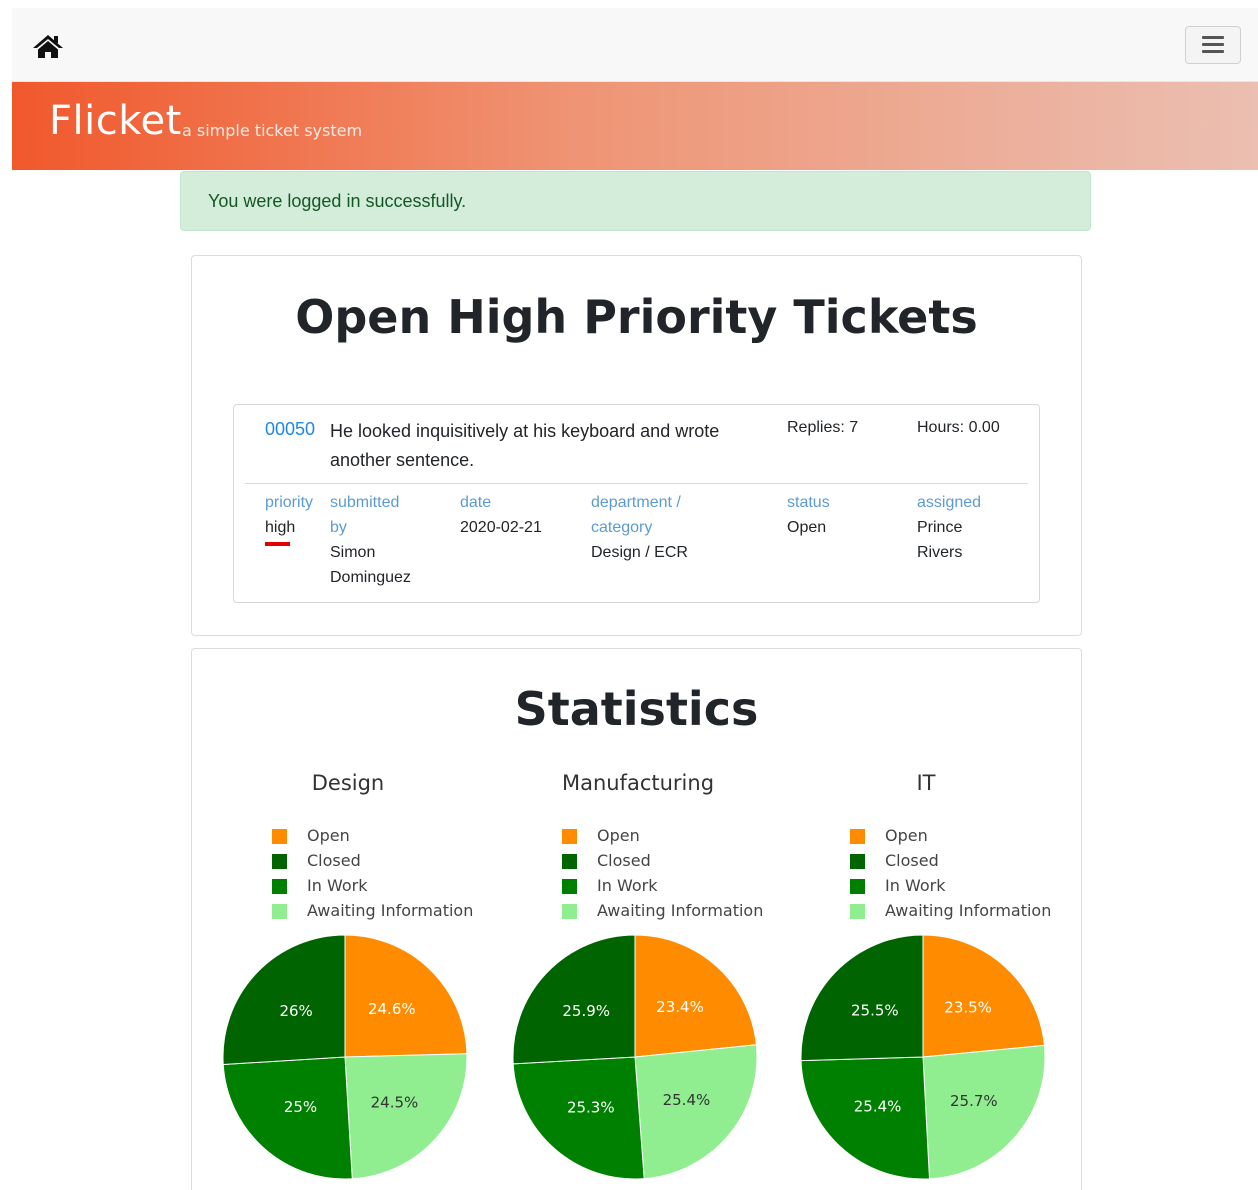  What do you see at coordinates (501, 515) in the screenshot?
I see `date-column: date 2020-02-21` at bounding box center [501, 515].